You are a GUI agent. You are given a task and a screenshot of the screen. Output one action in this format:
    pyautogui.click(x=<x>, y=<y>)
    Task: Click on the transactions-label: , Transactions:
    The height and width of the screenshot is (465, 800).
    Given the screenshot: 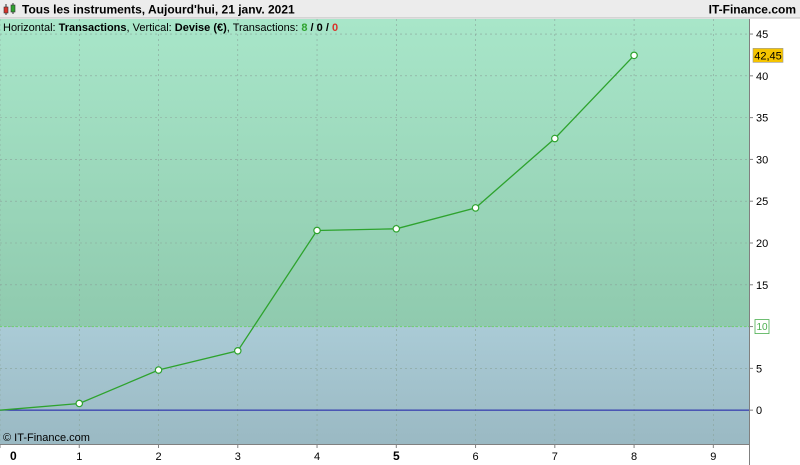 What is the action you would take?
    pyautogui.click(x=264, y=28)
    